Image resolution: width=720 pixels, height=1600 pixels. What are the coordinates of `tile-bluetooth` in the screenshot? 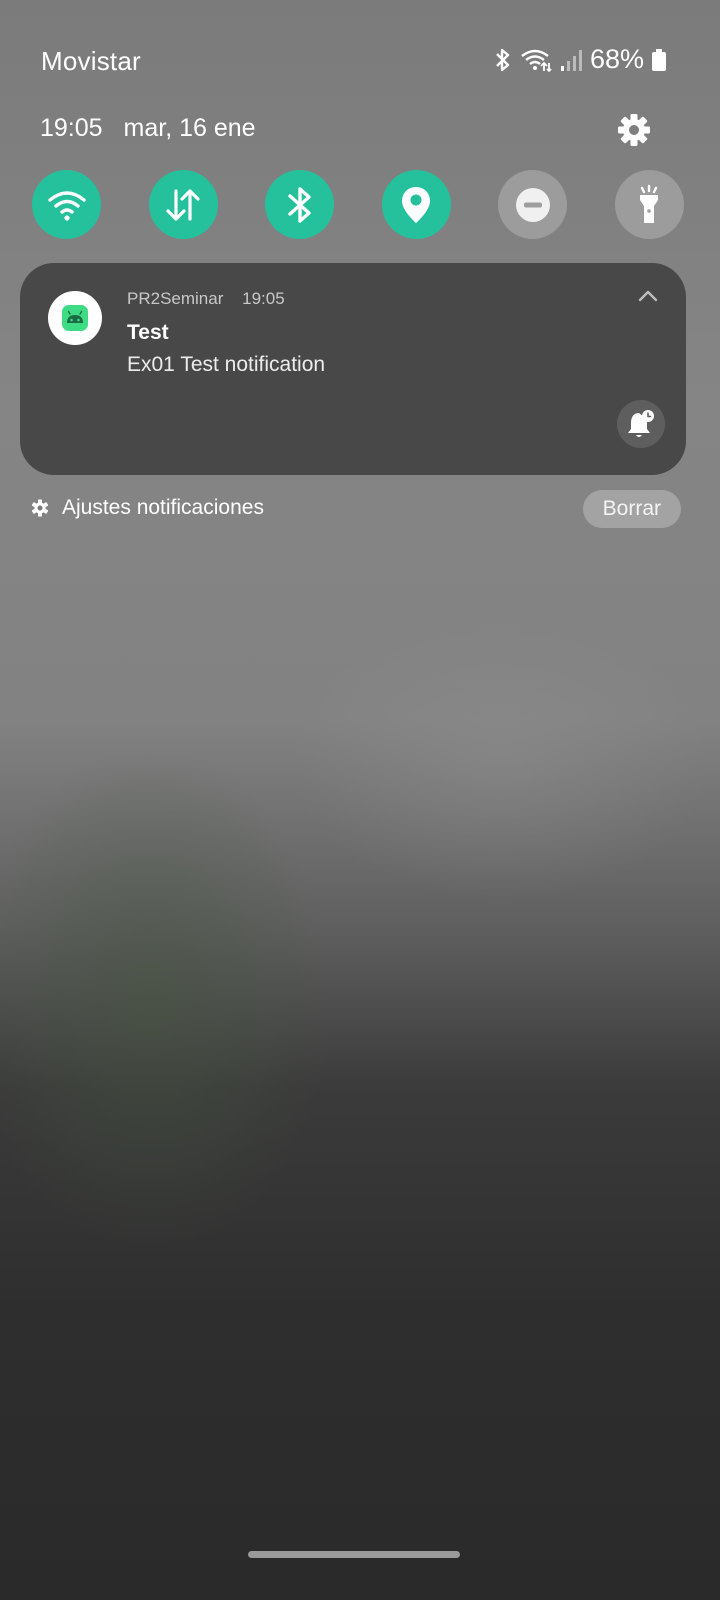 It's located at (300, 204).